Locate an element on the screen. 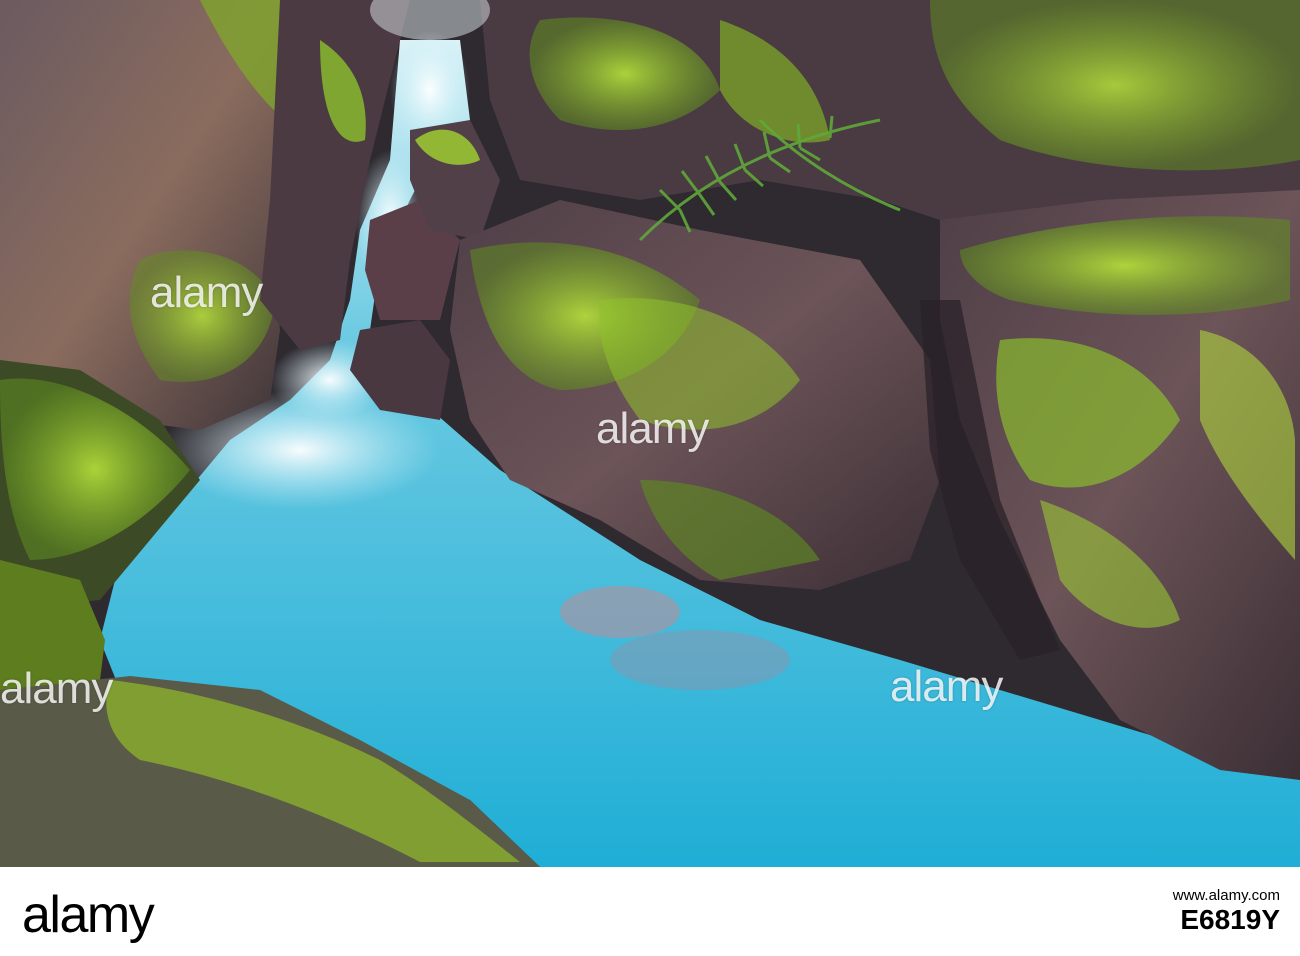 Image resolution: width=1300 pixels, height=956 pixels. alamy-logo: alamy is located at coordinates (88, 915).